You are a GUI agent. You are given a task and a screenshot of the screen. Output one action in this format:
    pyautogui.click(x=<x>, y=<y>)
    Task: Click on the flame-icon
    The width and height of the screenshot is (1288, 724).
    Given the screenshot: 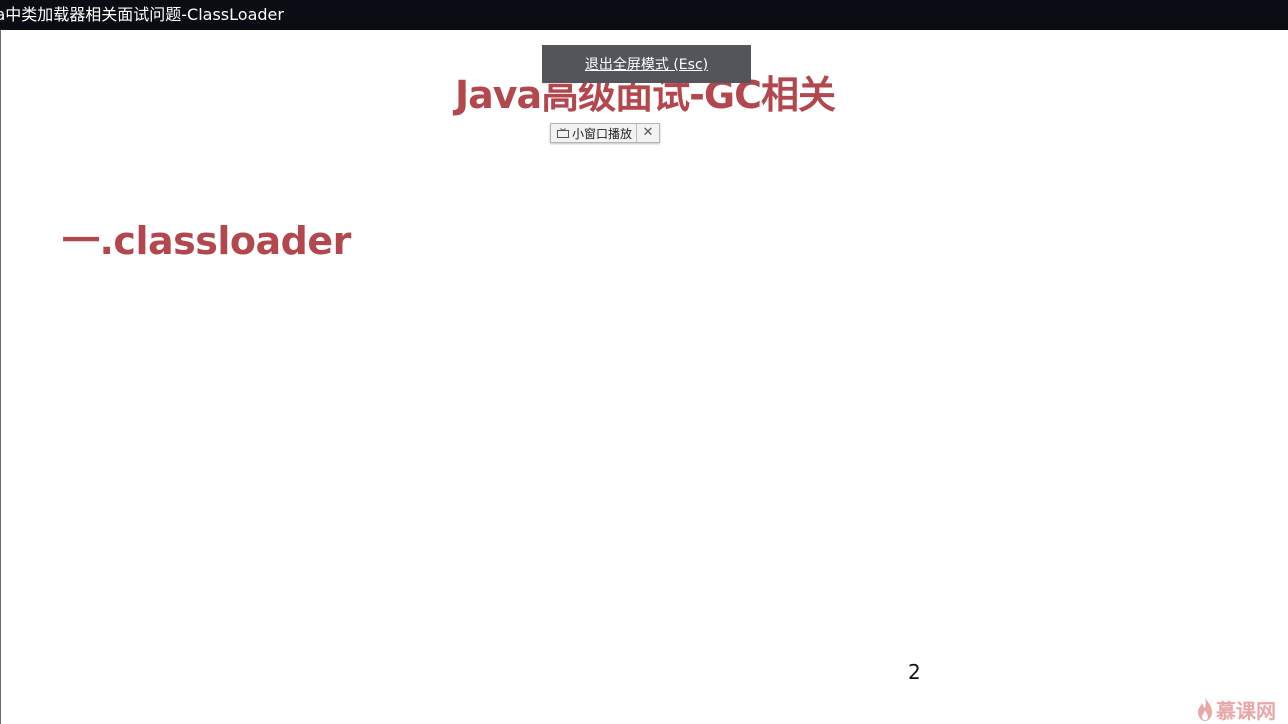 What is the action you would take?
    pyautogui.click(x=1205, y=709)
    